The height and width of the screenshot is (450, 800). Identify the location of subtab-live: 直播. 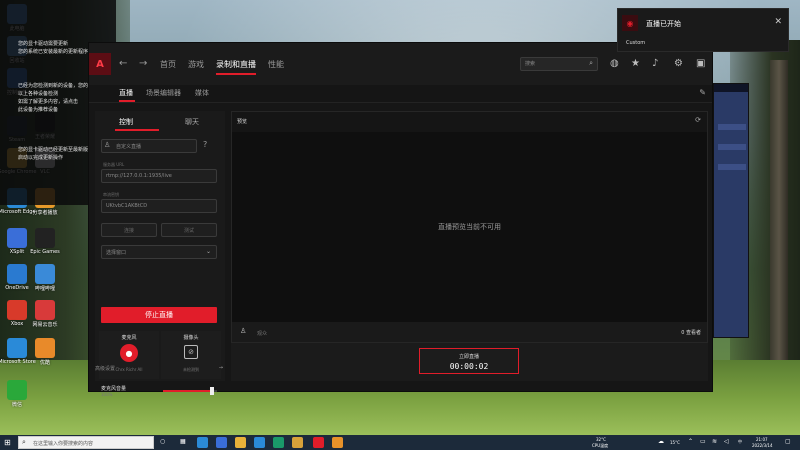
(126, 93).